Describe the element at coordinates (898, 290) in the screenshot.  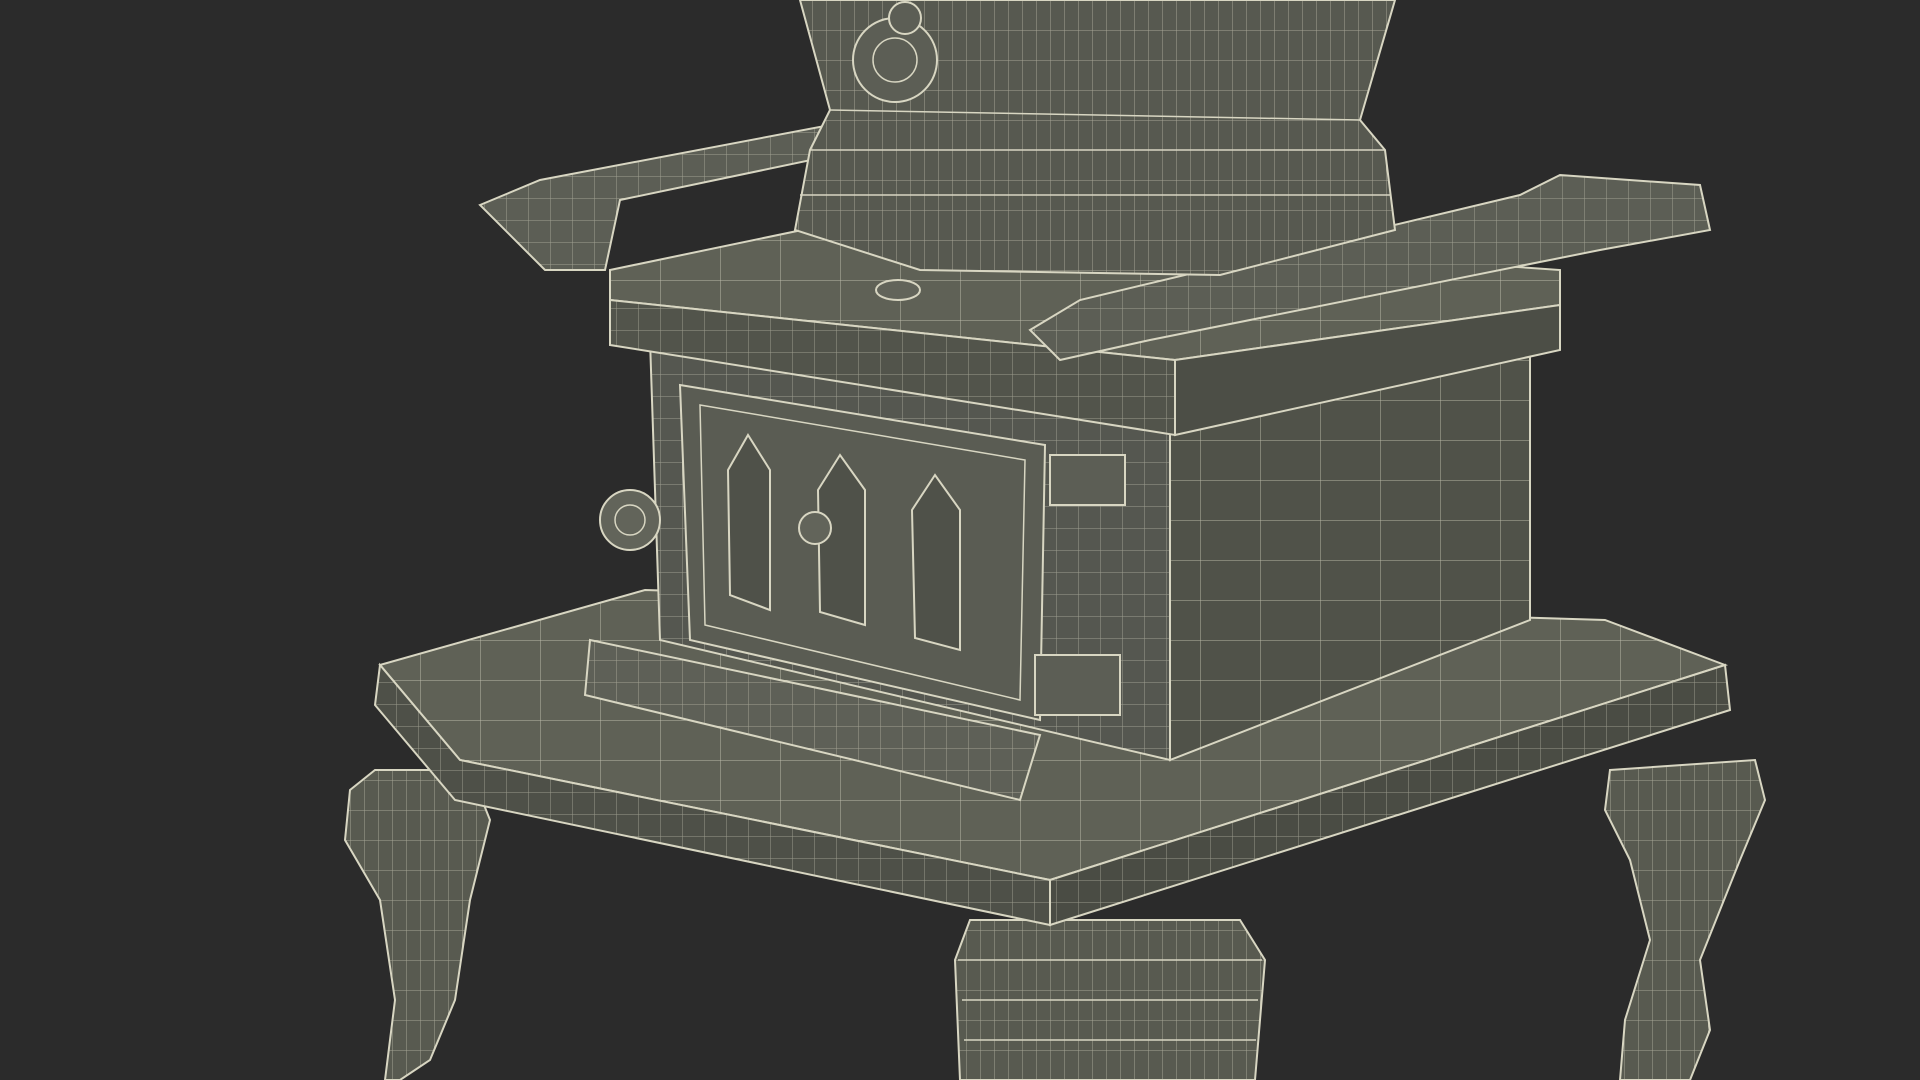
I see `top-plate-knob` at that location.